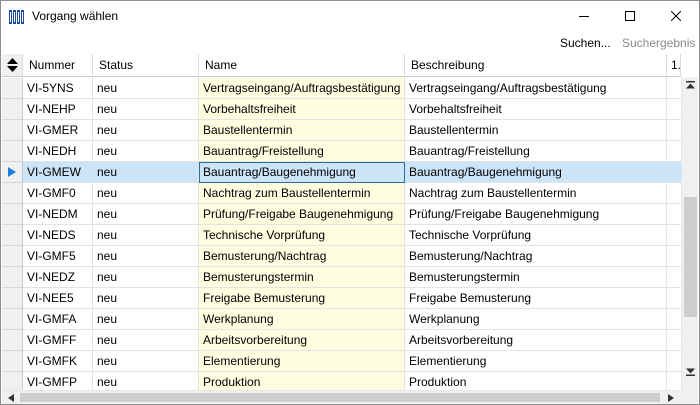 The image size is (700, 405). I want to click on cell-name: Vorbehaltsfreiheit, so click(302, 109).